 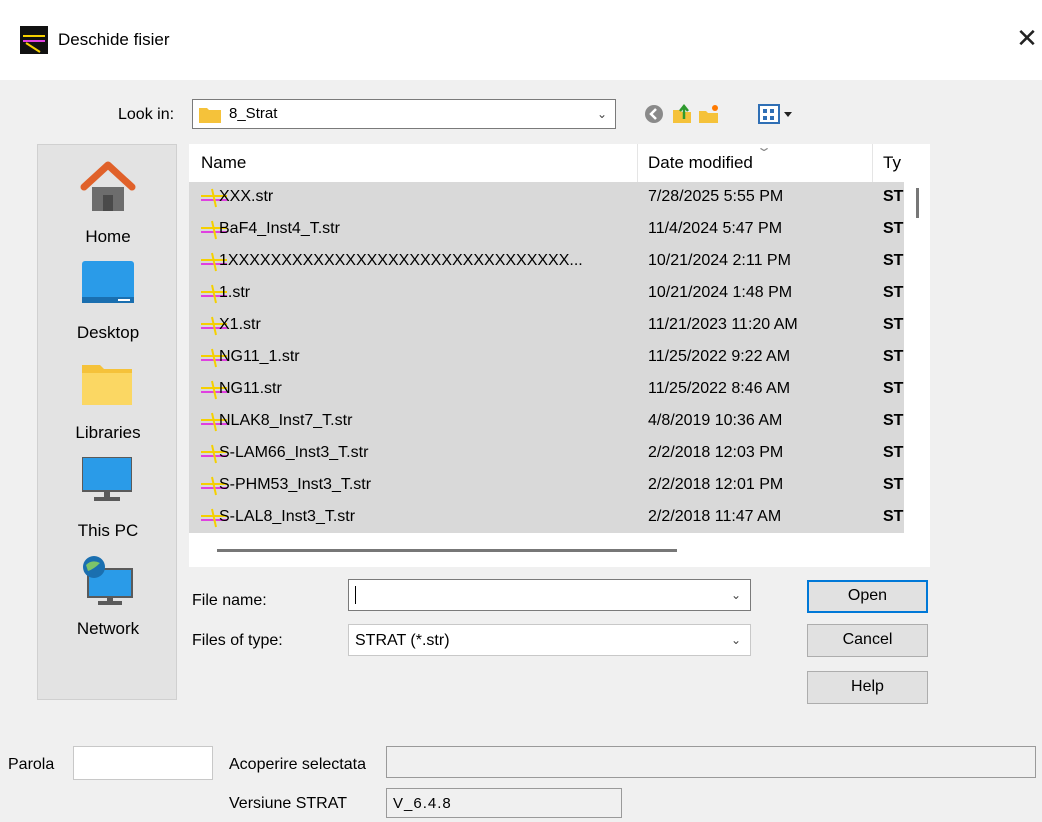 What do you see at coordinates (504, 803) in the screenshot?
I see `version-field: V_6.4.8` at bounding box center [504, 803].